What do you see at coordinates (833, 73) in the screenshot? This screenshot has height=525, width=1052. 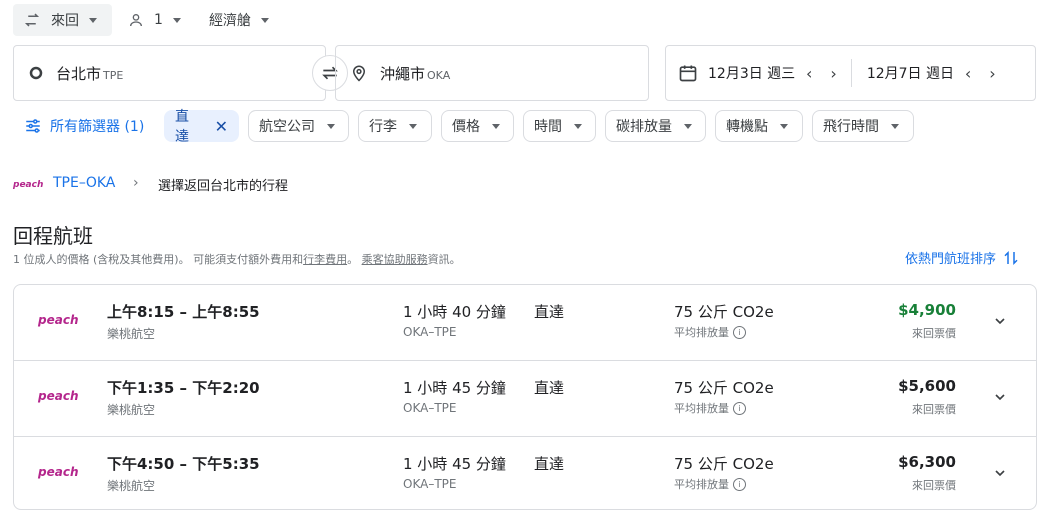 I see `depart-next-date-icon: ›` at bounding box center [833, 73].